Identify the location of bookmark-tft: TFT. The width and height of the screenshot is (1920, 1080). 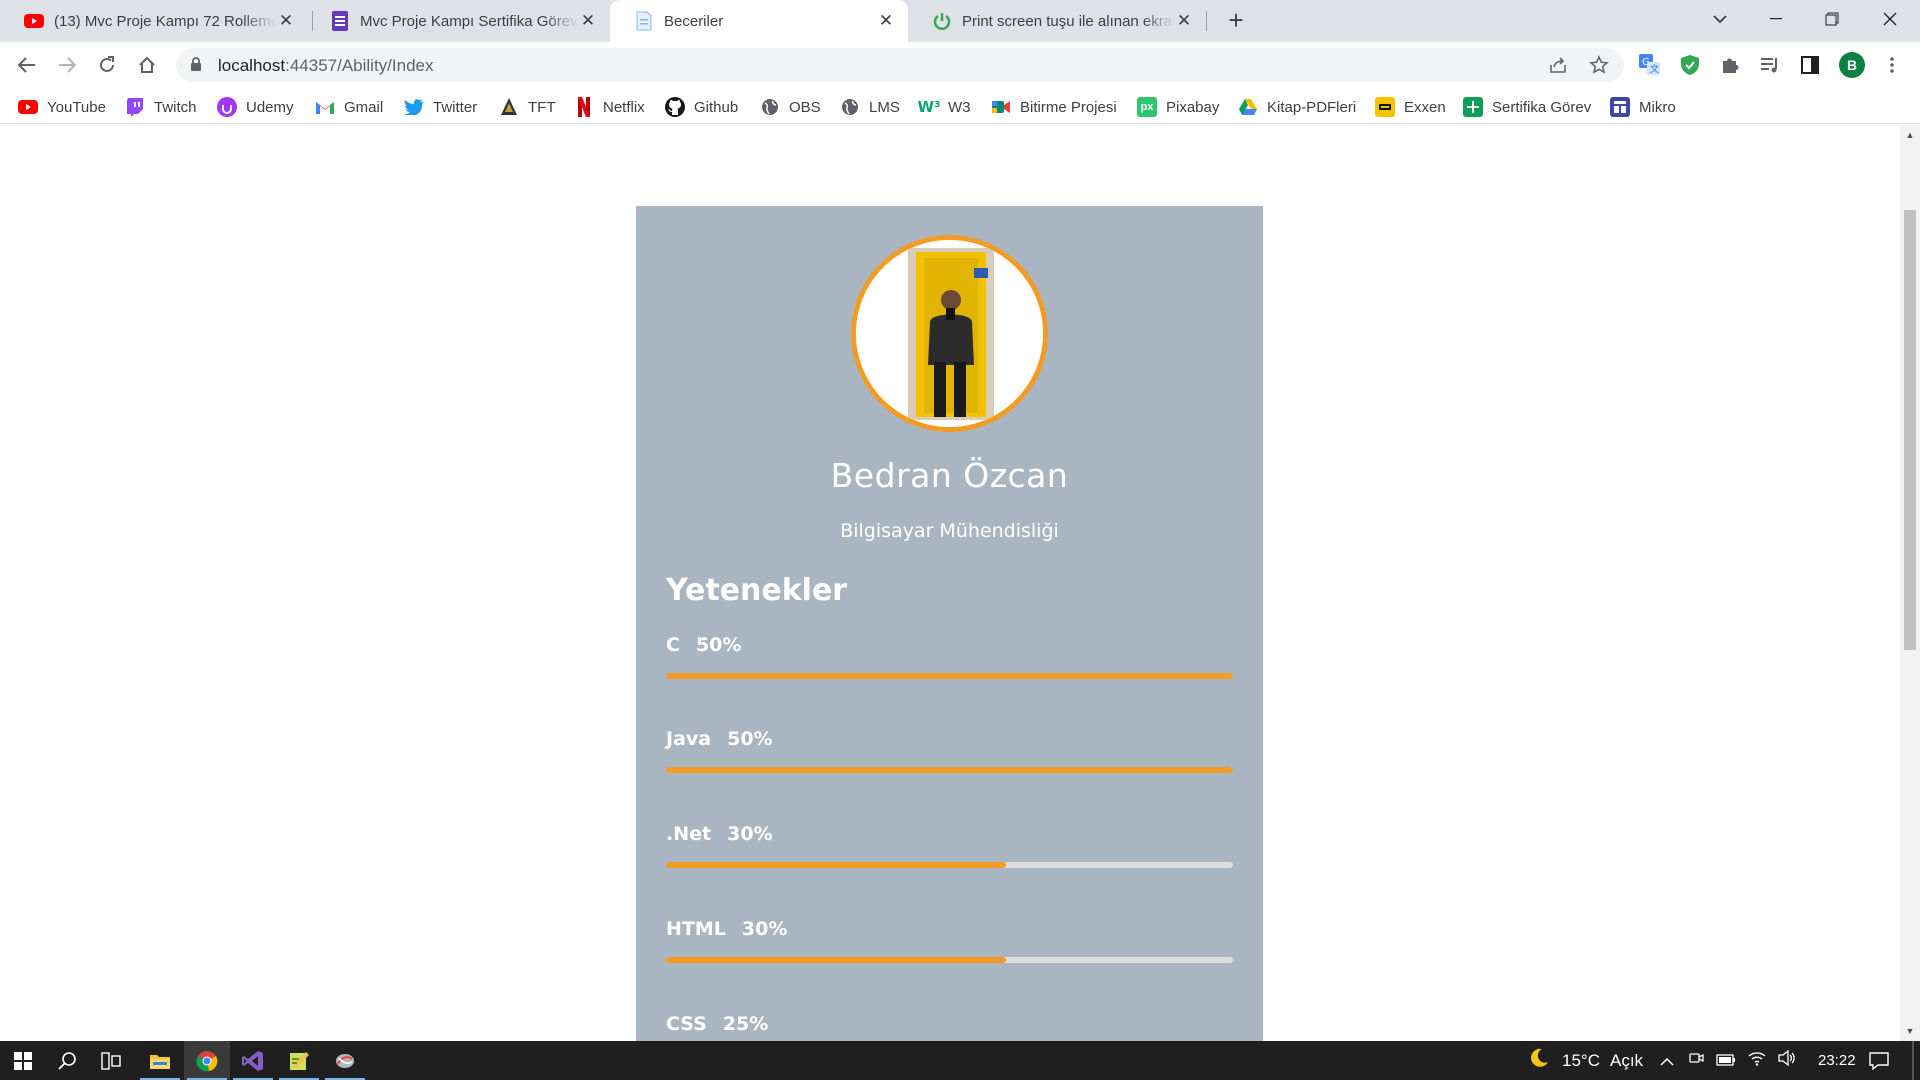
(527, 107).